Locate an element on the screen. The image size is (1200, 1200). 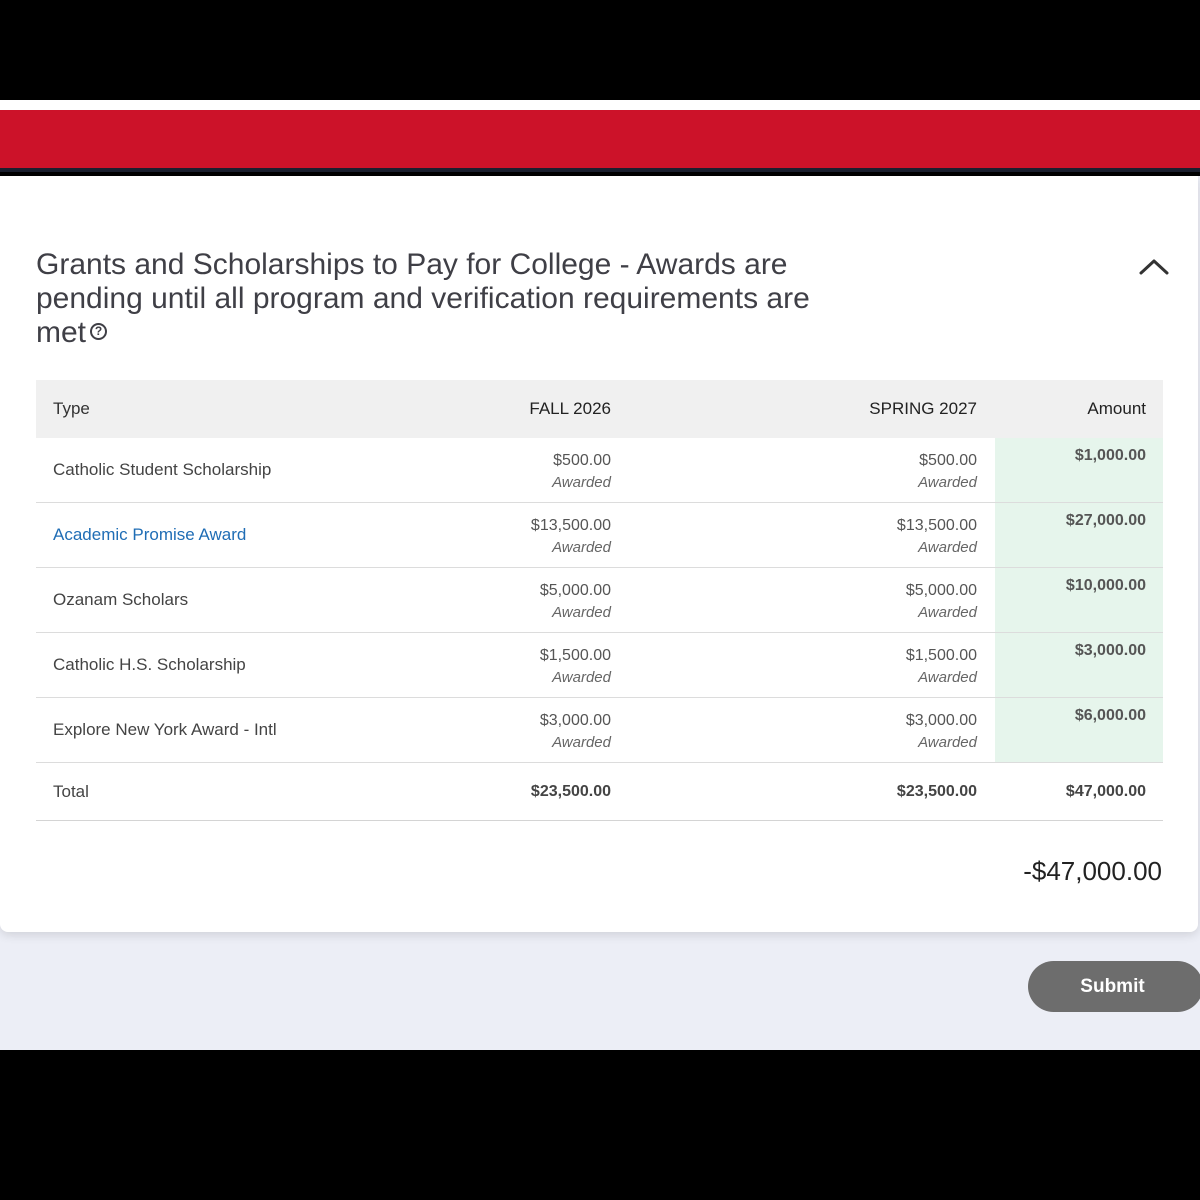
amount-value: $27,000.00 is located at coordinates (1105, 520).